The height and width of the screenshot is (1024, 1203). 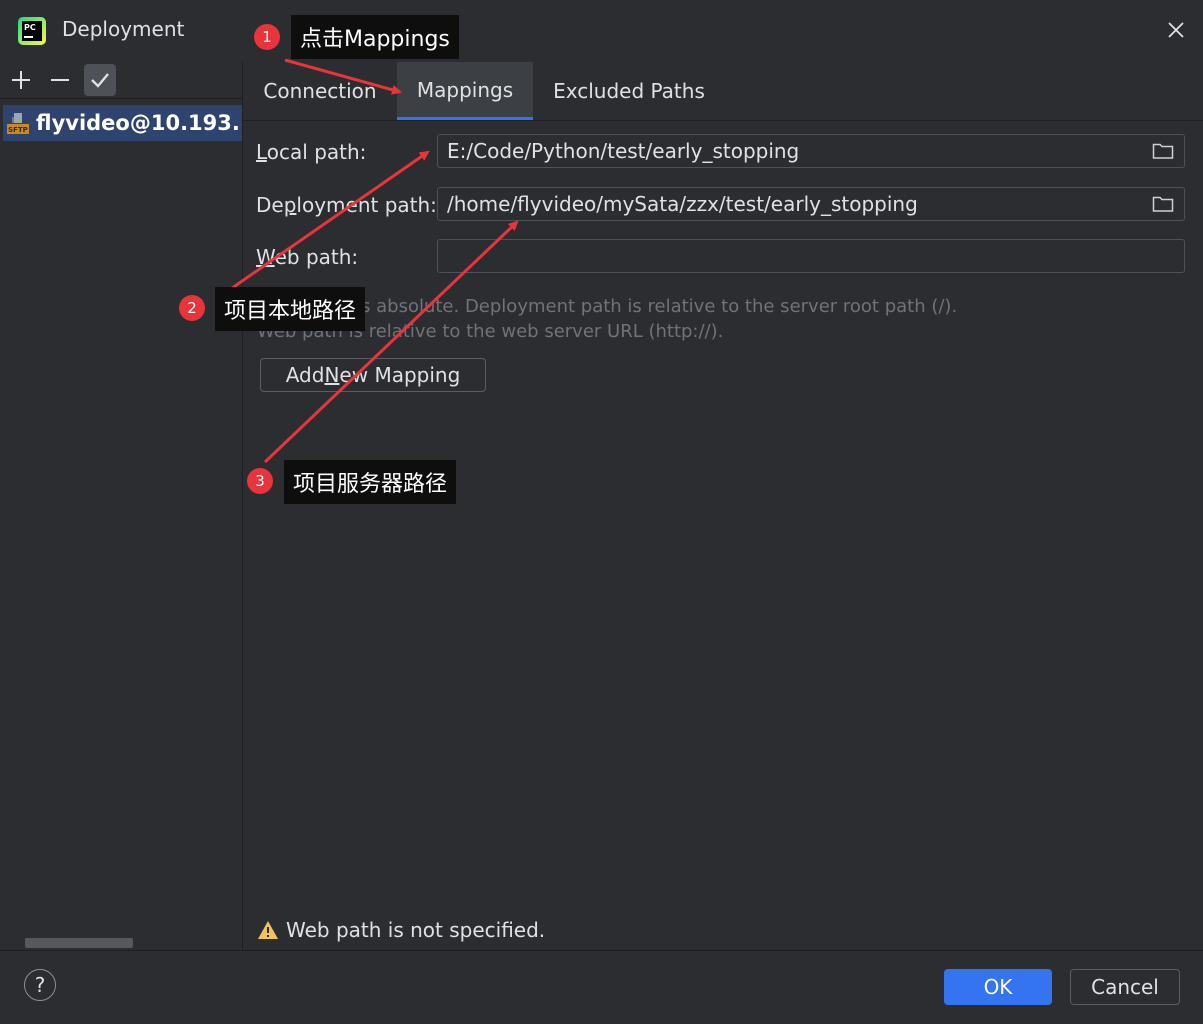 I want to click on cancel-button: Cancel, so click(x=1125, y=987).